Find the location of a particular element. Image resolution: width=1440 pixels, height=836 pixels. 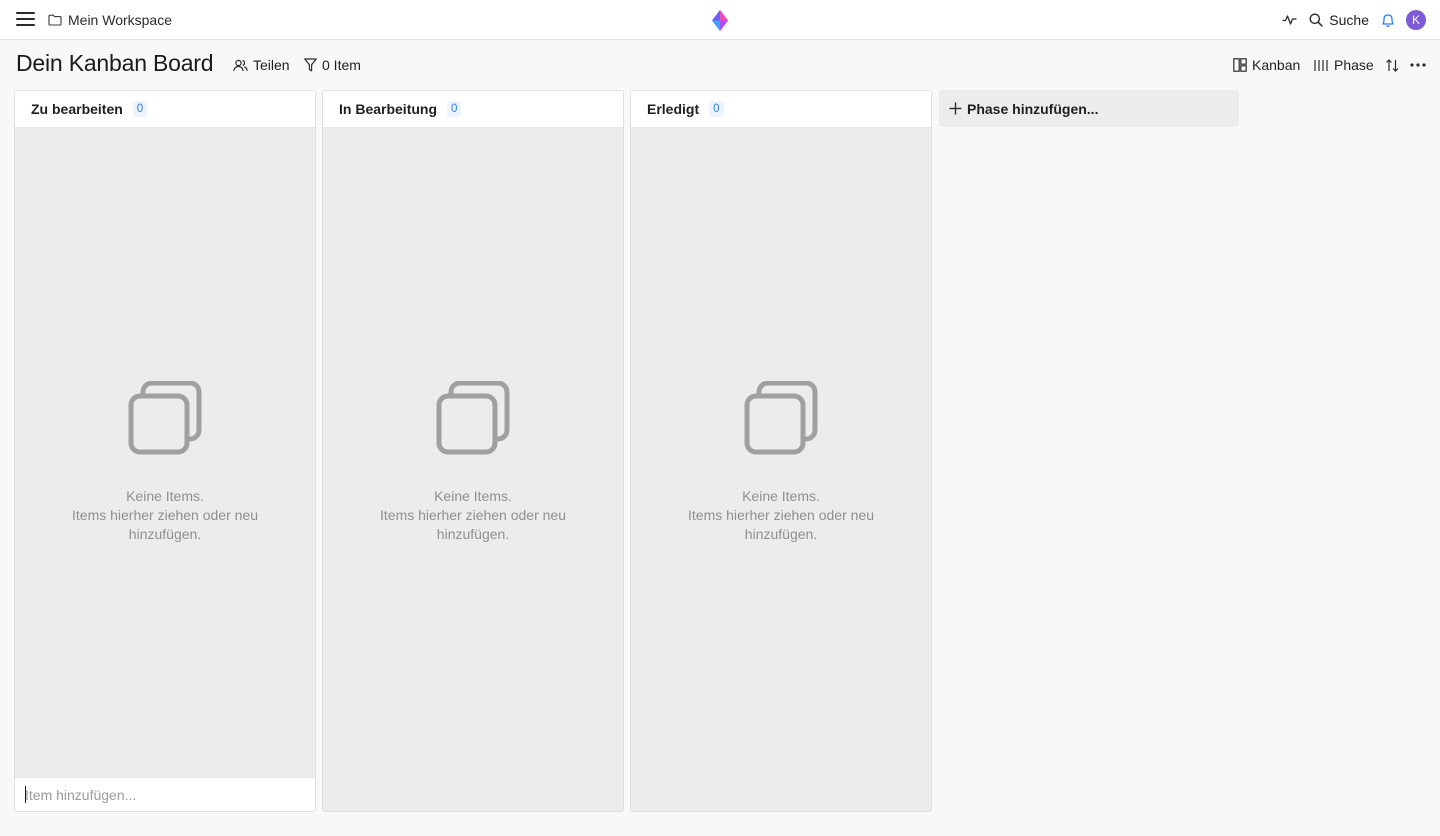

add-item-input is located at coordinates (165, 794).